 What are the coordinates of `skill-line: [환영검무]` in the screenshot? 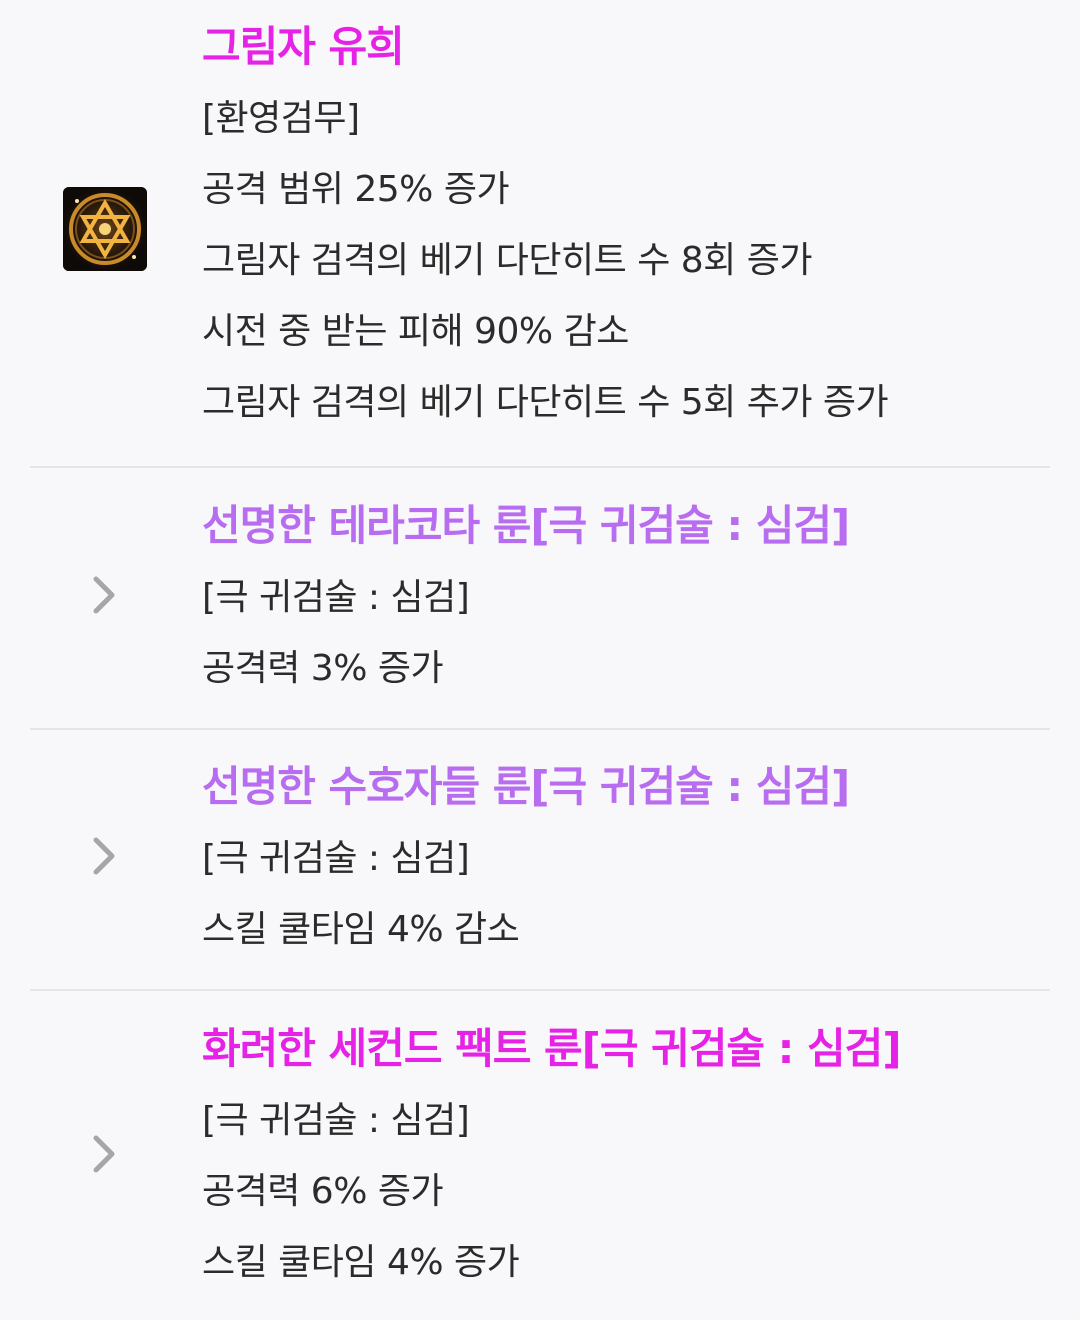 It's located at (281, 118).